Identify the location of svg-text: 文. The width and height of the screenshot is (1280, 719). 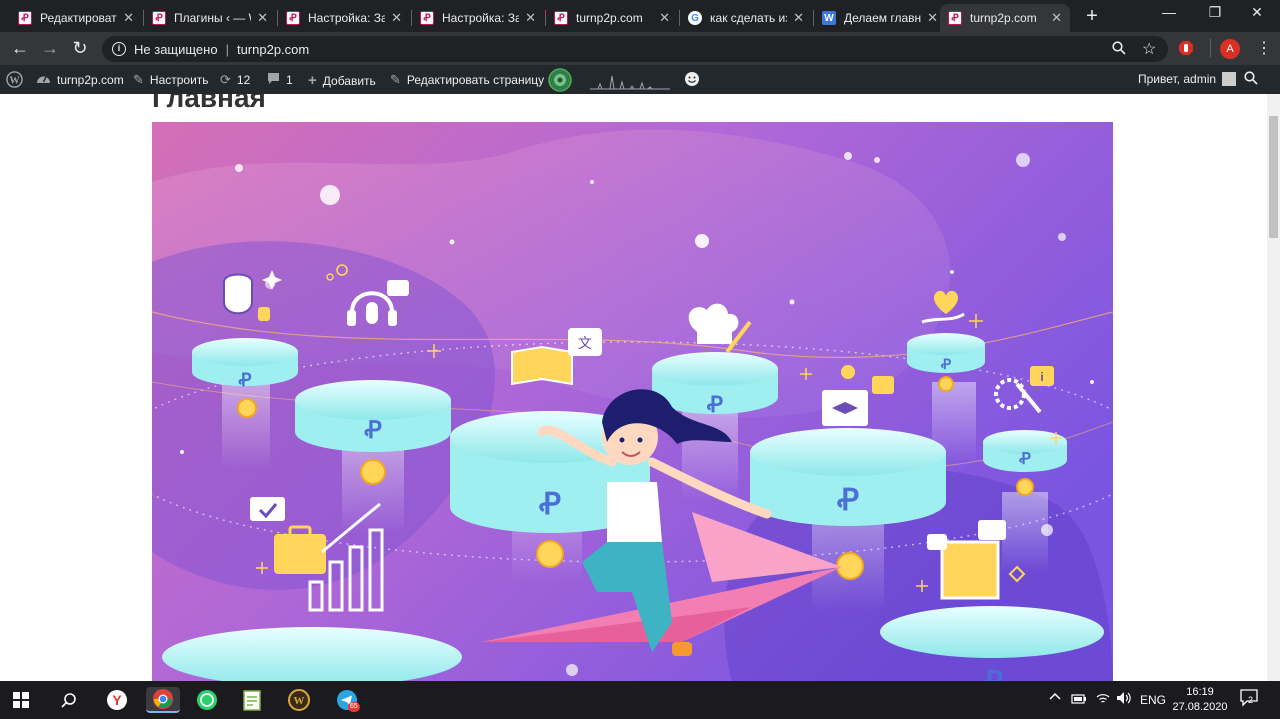
(585, 344).